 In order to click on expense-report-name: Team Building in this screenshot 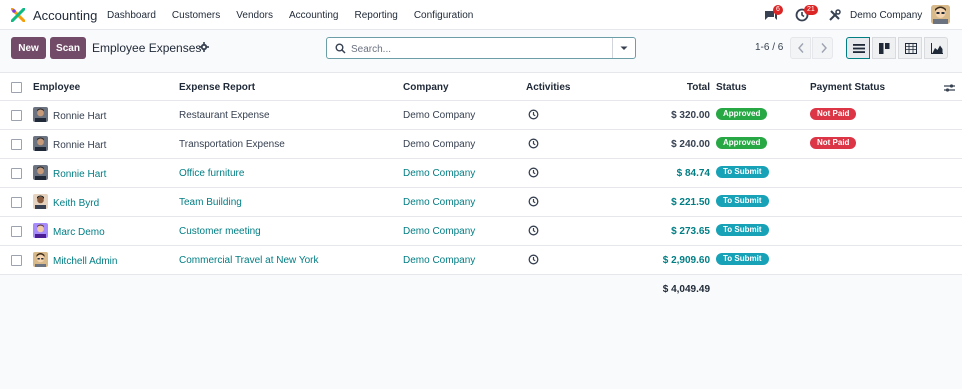, I will do `click(210, 202)`.